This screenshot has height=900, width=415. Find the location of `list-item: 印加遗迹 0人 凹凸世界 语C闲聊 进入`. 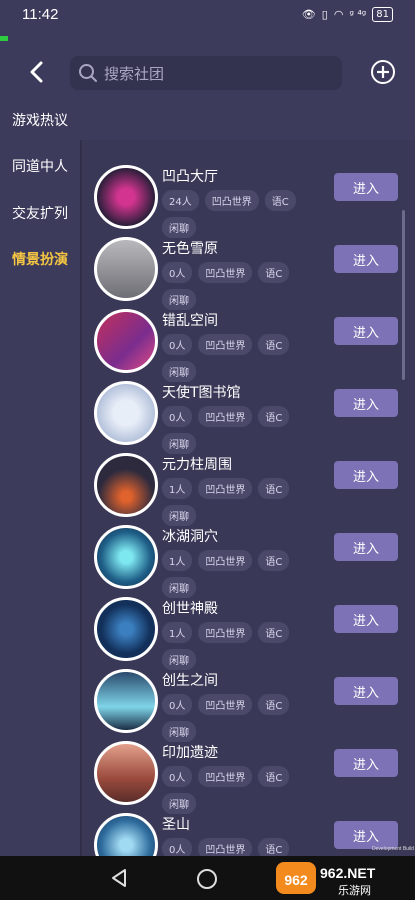

list-item: 印加遗迹 0人 凹凸世界 语C闲聊 进入 is located at coordinates (248, 776).